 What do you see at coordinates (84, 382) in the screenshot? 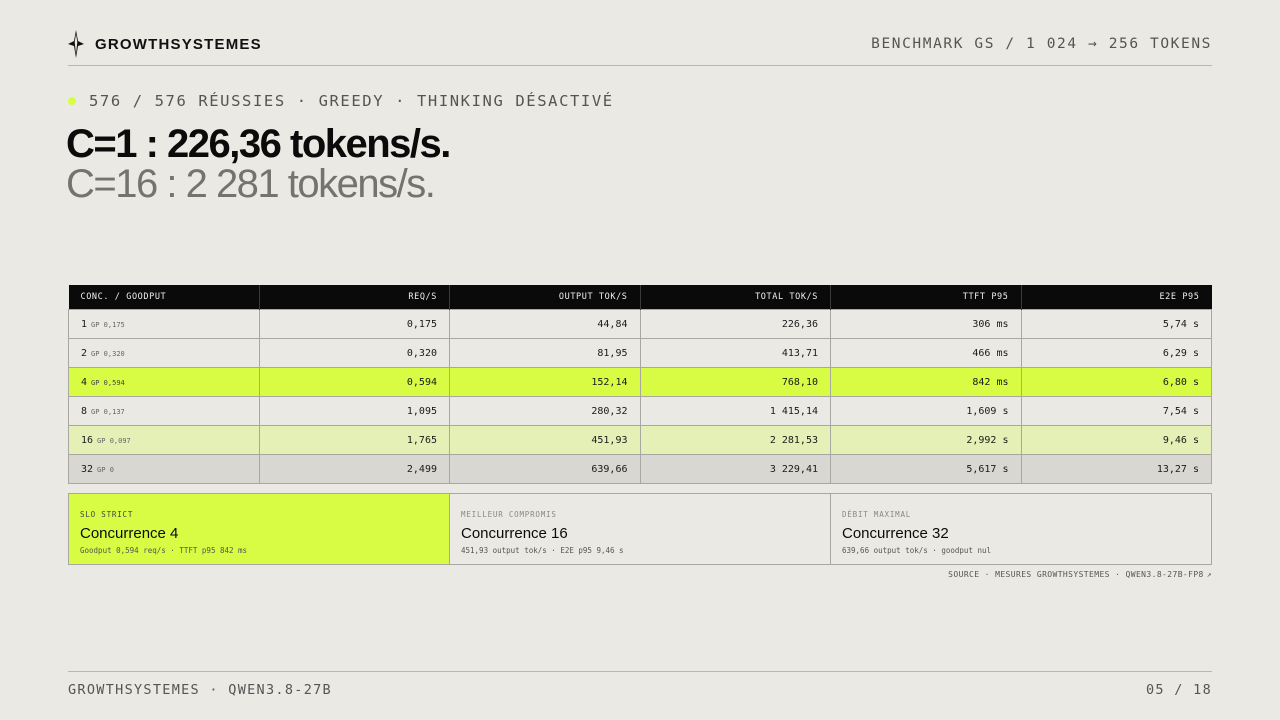
I see `concurrency-value: 4` at bounding box center [84, 382].